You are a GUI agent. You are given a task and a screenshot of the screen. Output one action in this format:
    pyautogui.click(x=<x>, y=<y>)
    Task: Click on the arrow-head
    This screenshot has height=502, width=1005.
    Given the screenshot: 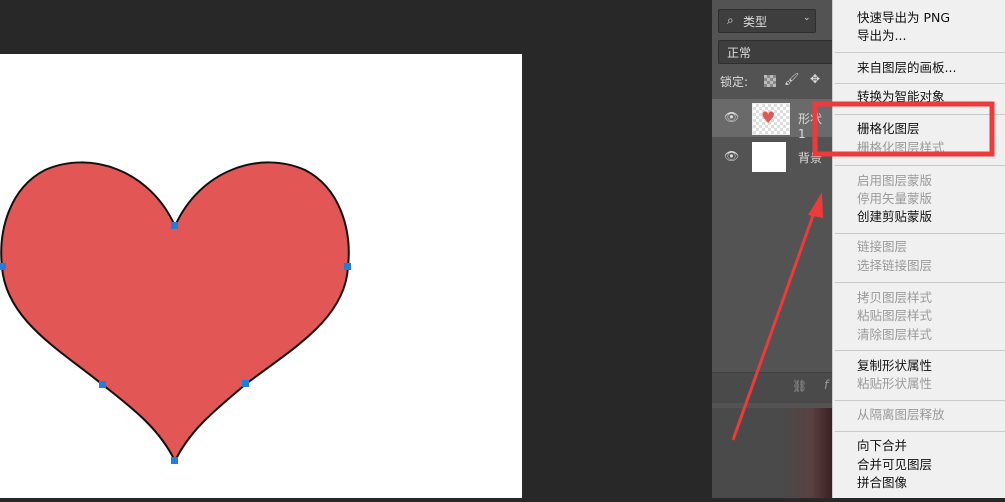 What is the action you would take?
    pyautogui.click(x=815, y=205)
    